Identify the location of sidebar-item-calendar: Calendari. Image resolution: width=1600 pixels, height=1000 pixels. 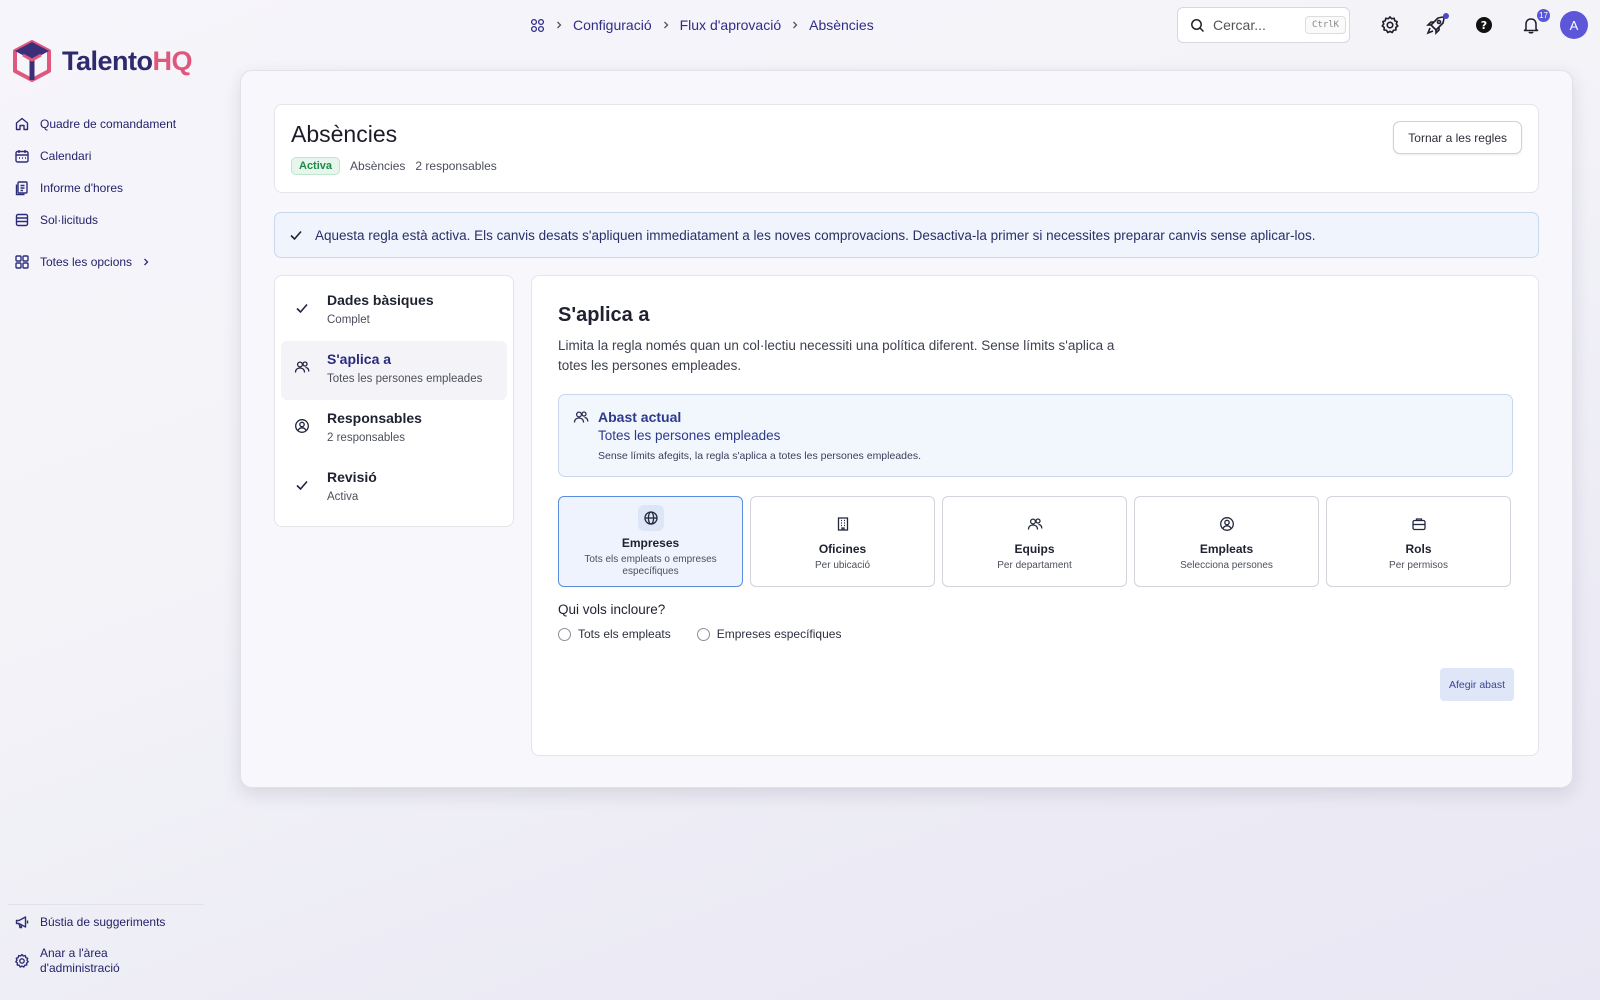
(114, 156).